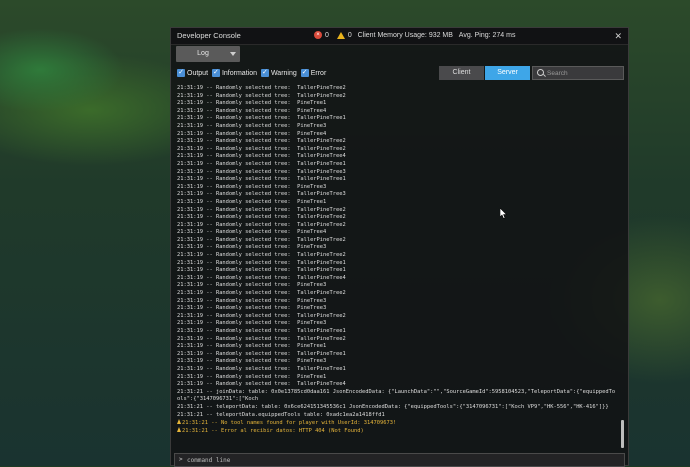  What do you see at coordinates (209, 35) in the screenshot?
I see `console-title: Developer Console` at bounding box center [209, 35].